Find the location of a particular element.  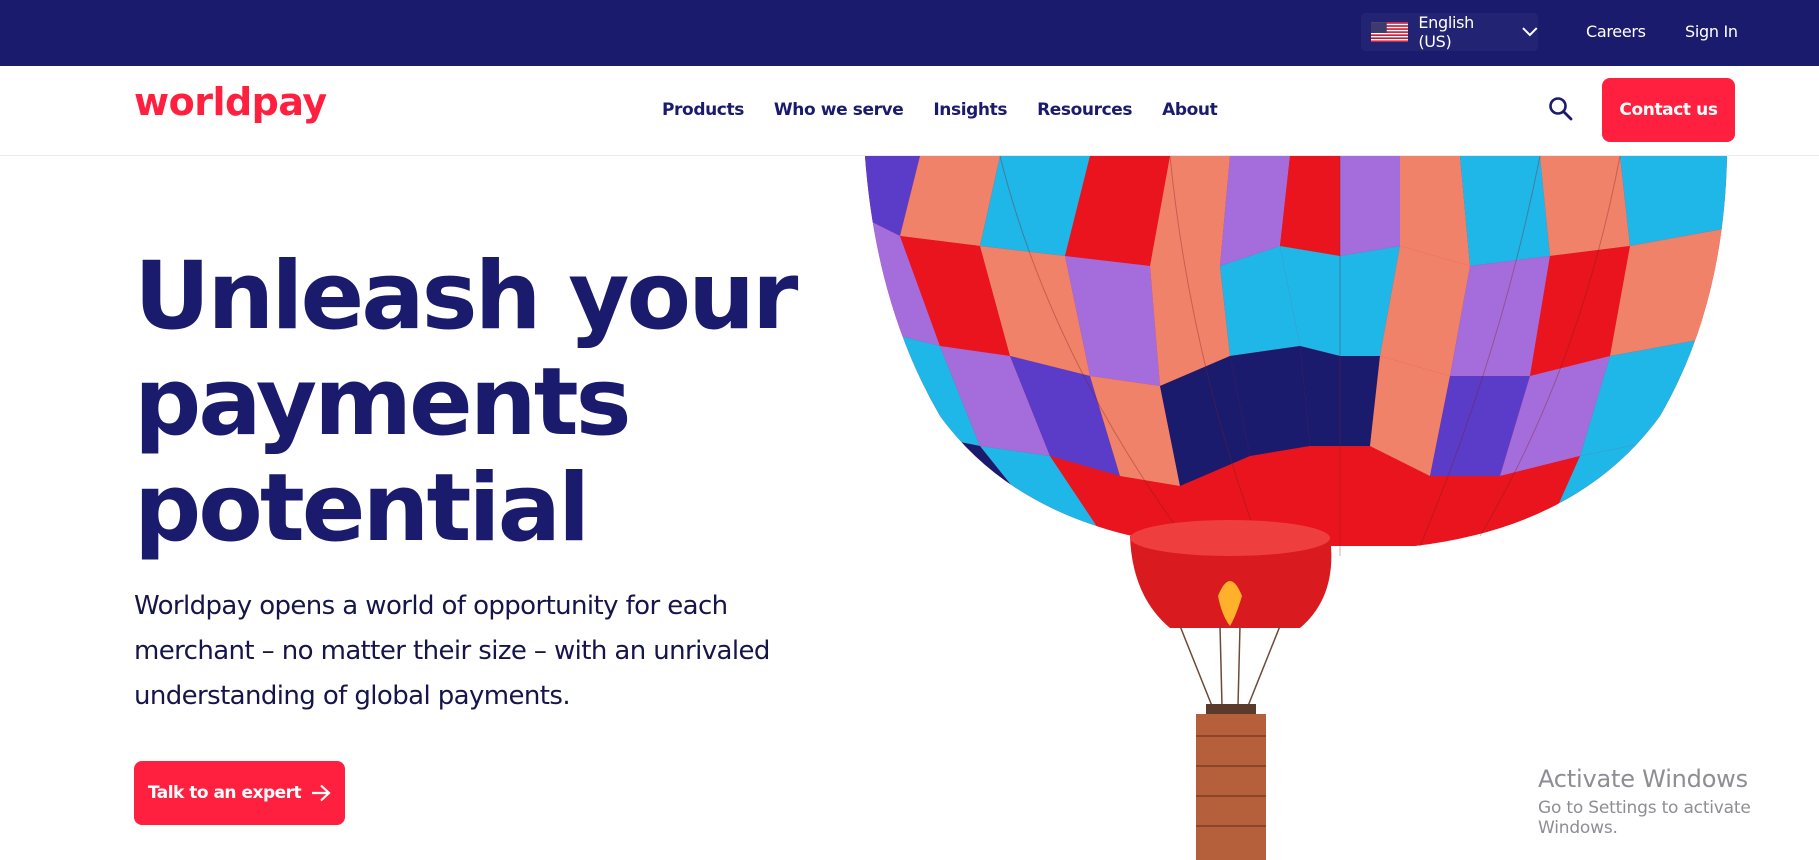

language-selector: English (US) is located at coordinates (1449, 32).